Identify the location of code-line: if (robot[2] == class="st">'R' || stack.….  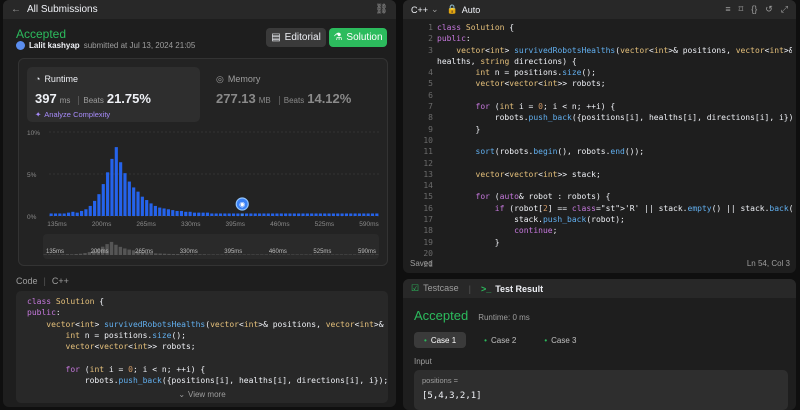
(614, 208).